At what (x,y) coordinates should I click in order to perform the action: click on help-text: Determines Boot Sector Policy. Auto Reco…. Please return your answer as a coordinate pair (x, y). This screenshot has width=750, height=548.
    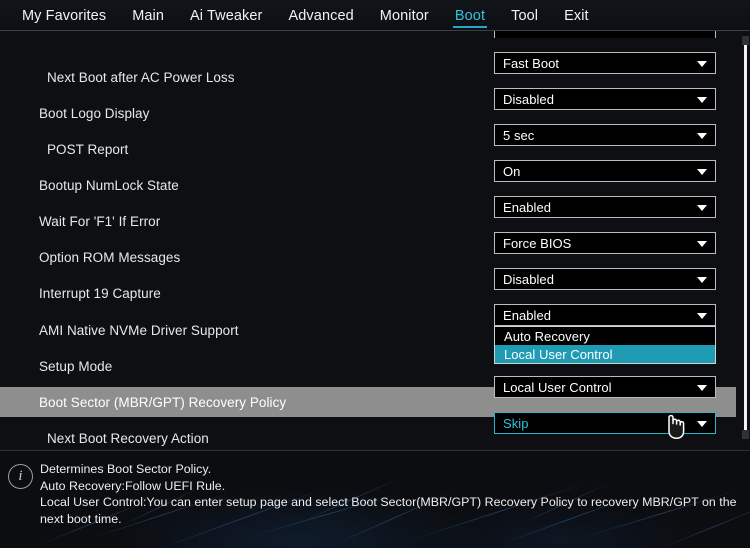
    Looking at the image, I should click on (391, 494).